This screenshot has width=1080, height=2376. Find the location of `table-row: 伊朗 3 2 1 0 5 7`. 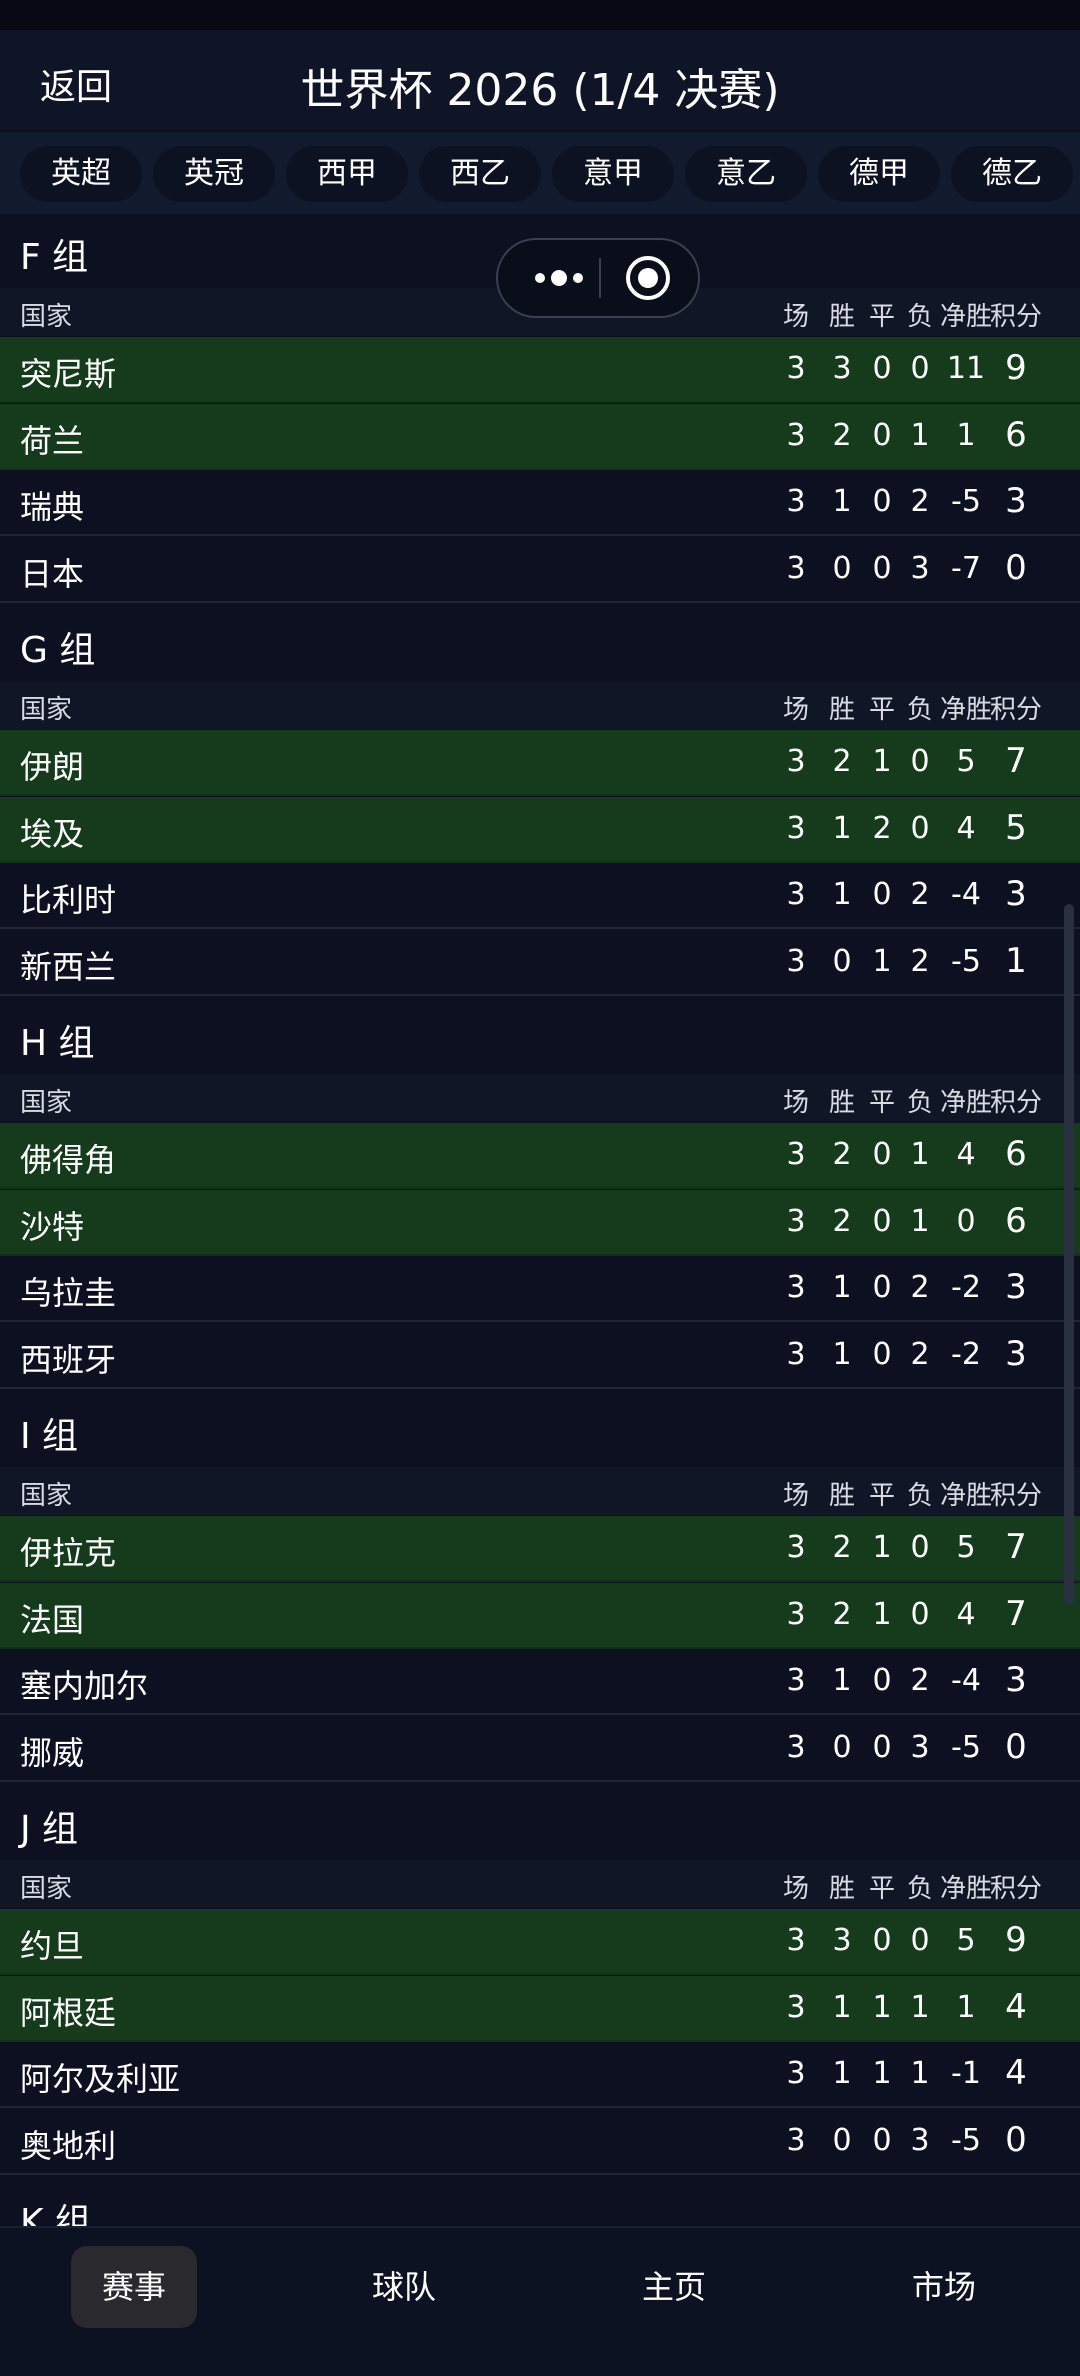

table-row: 伊朗 3 2 1 0 5 7 is located at coordinates (540, 763).